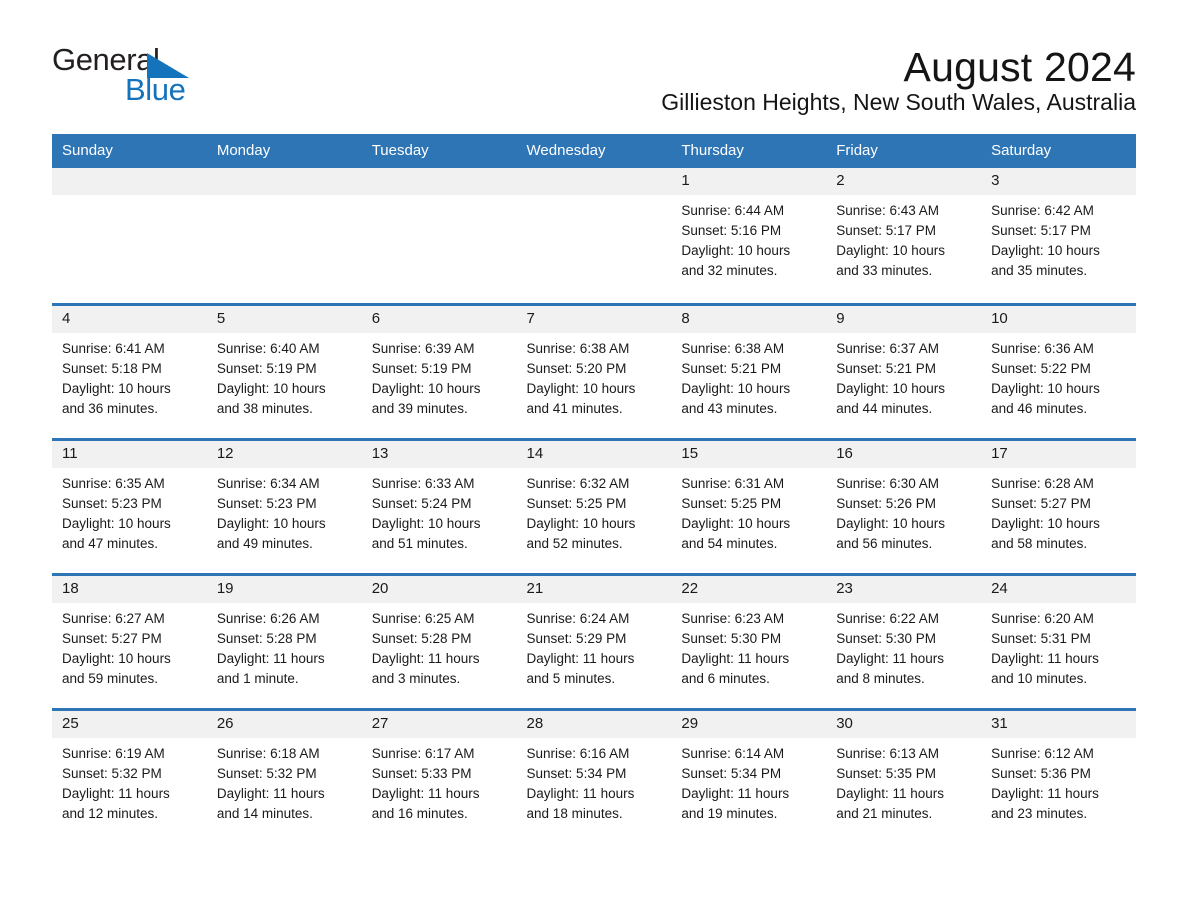 Image resolution: width=1188 pixels, height=918 pixels. Describe the element at coordinates (884, 271) in the screenshot. I see `daylight-duration-line2: and 33 minutes.` at that location.